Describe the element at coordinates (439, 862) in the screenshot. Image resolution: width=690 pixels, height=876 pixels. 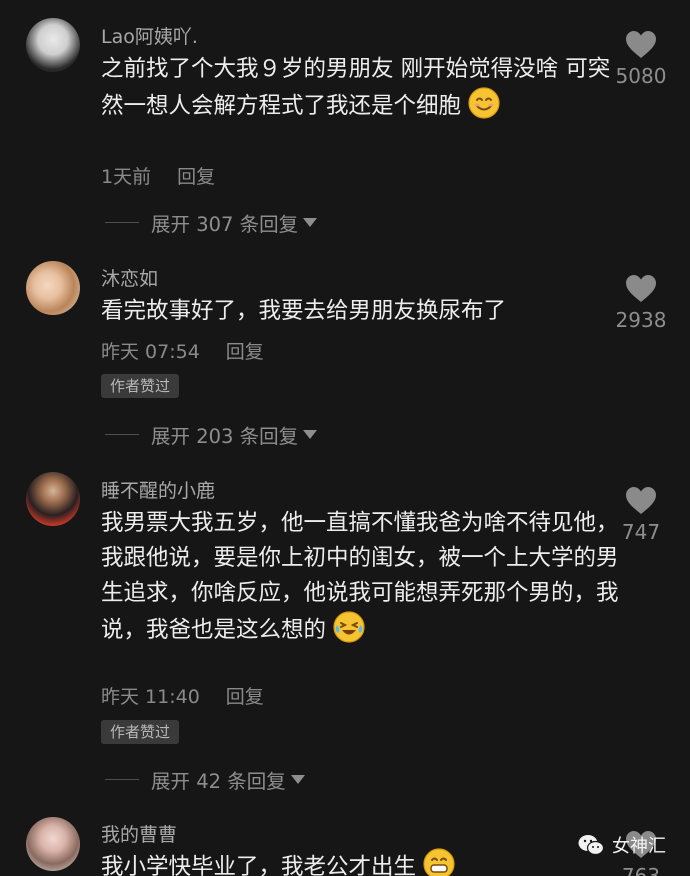
I see `grin-emoji-icon` at that location.